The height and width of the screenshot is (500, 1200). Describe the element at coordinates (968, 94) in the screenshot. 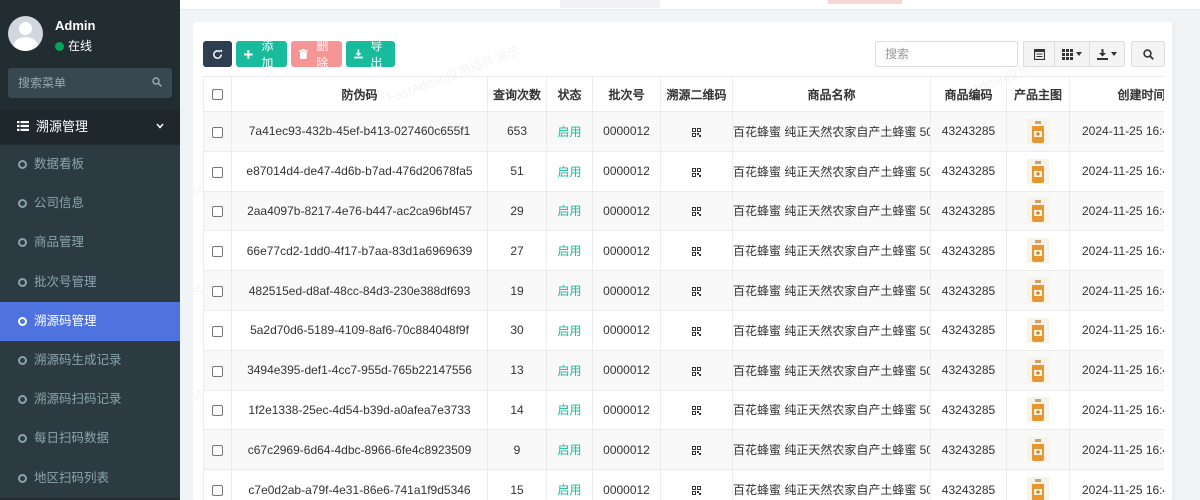

I see `col-header-sku: 商品编码` at that location.